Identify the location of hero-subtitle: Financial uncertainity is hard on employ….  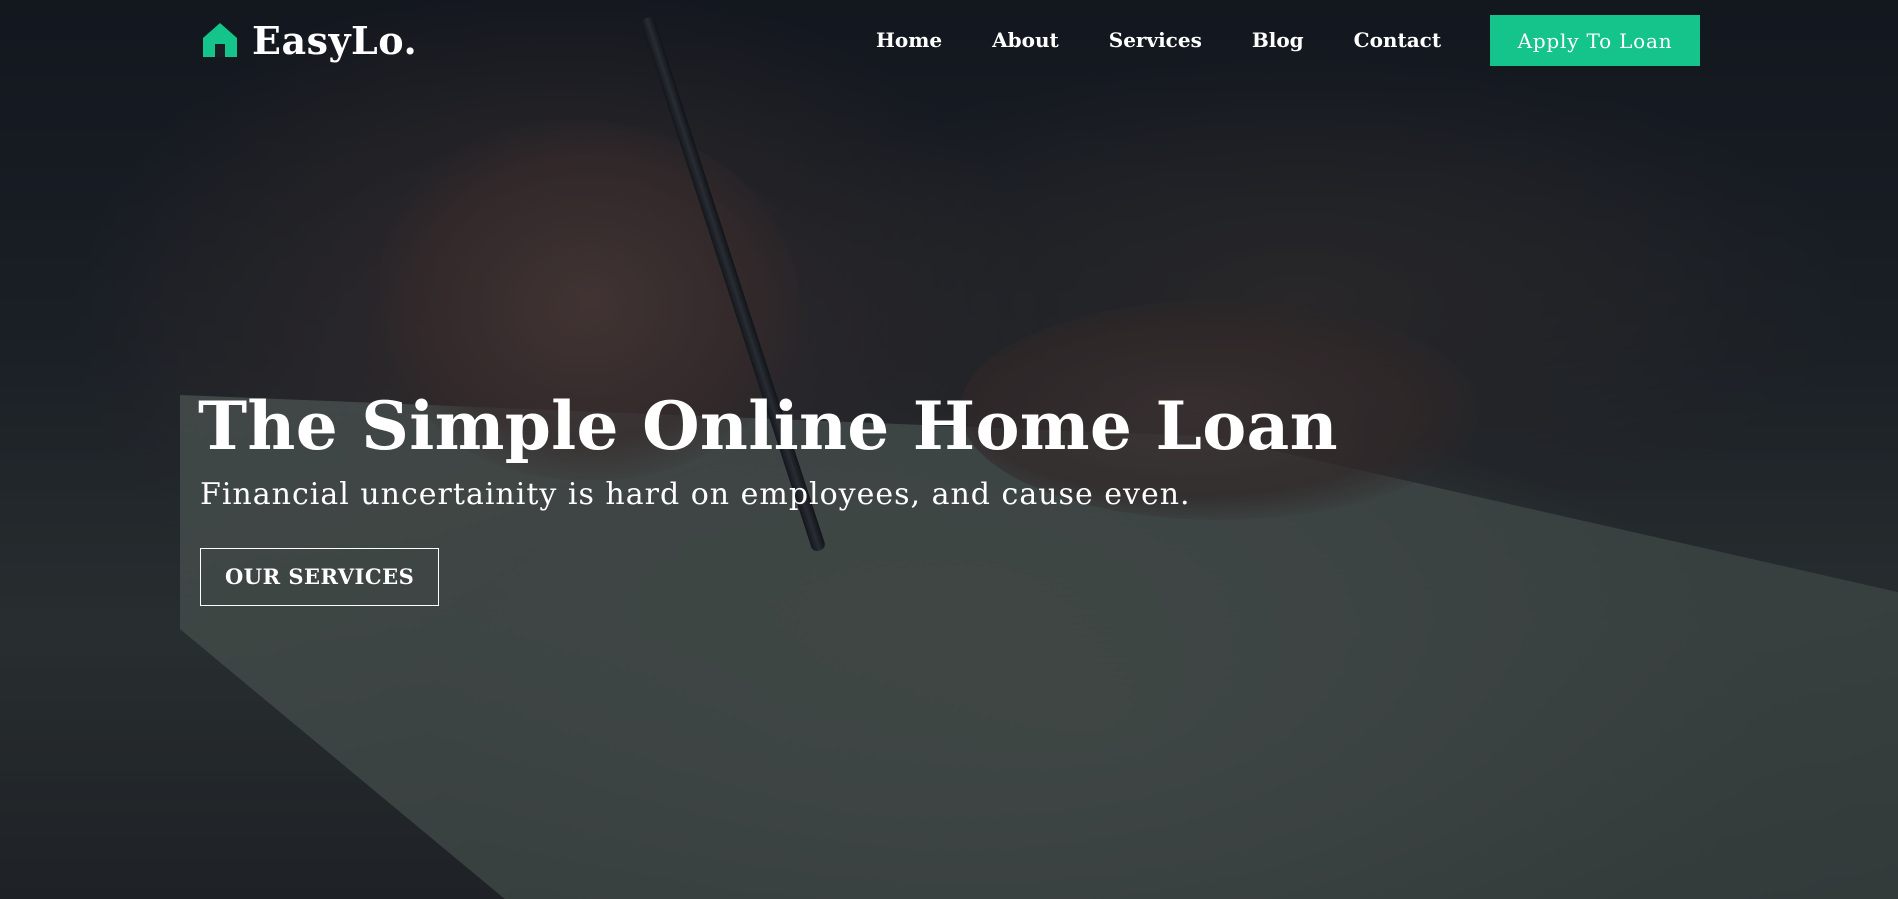
(695, 494).